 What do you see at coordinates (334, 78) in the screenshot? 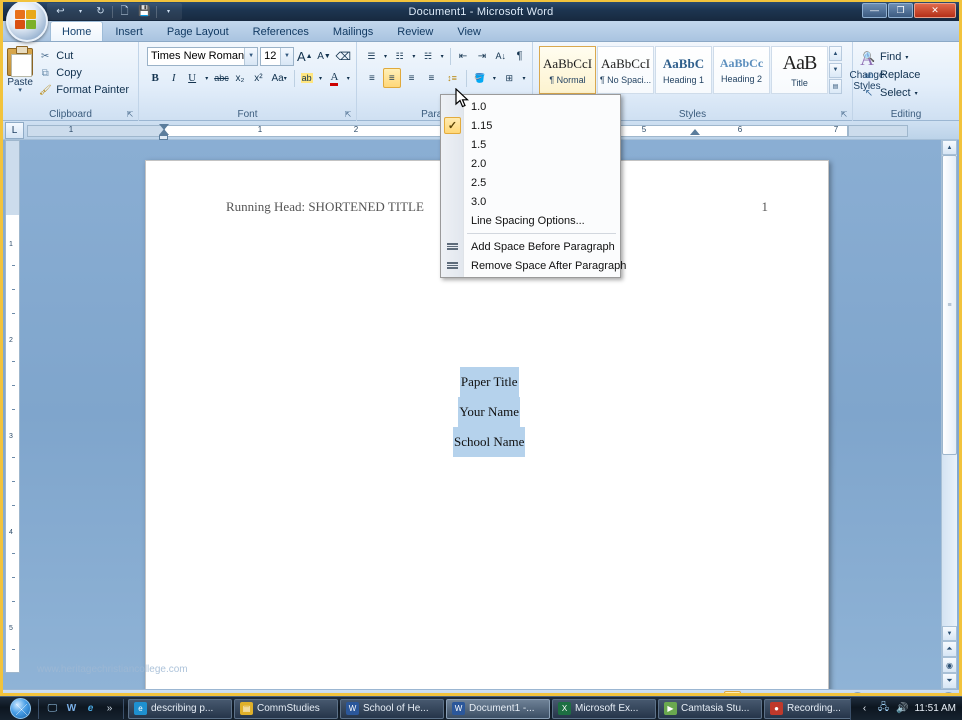
I see `font-color-button: A` at bounding box center [334, 78].